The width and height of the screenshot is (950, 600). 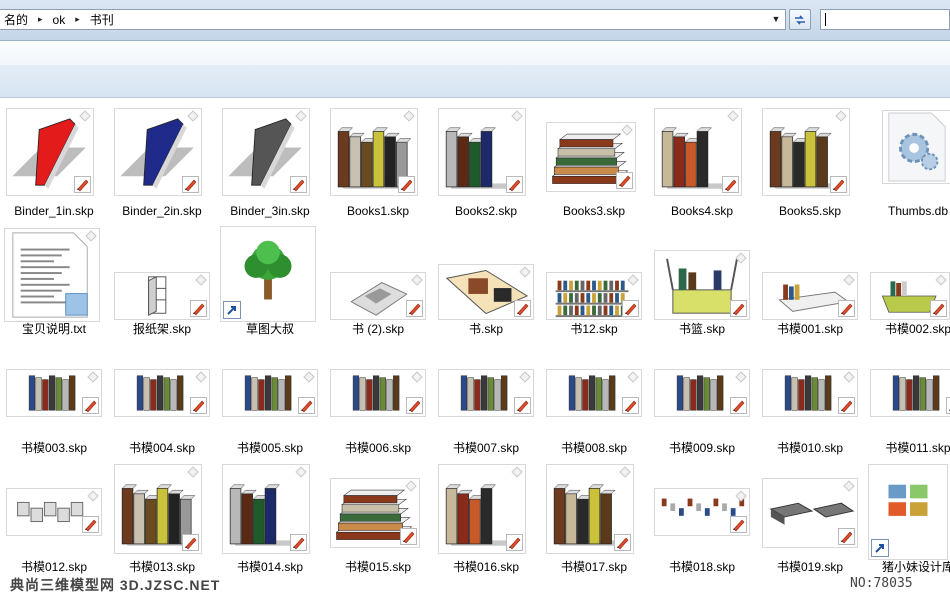 I want to click on file-item: Binder_1in.skp, so click(x=54, y=158).